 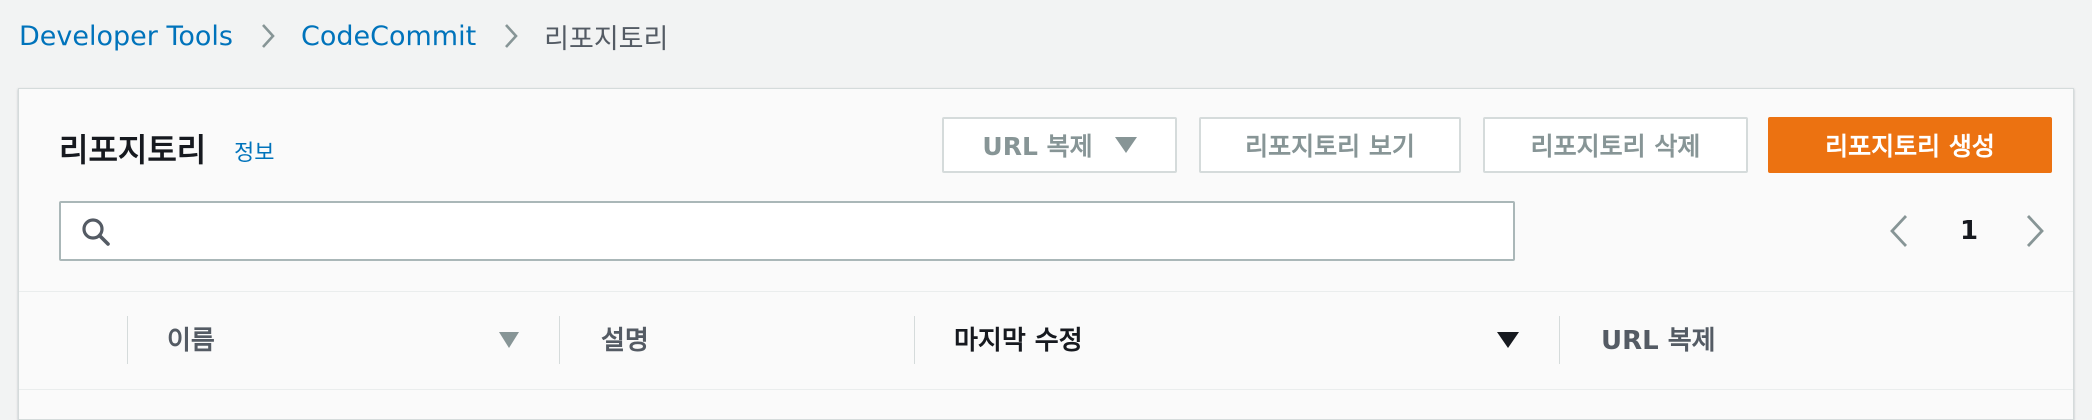 What do you see at coordinates (1615, 145) in the screenshot?
I see `delete-repository-button: 리포지토리 삭제` at bounding box center [1615, 145].